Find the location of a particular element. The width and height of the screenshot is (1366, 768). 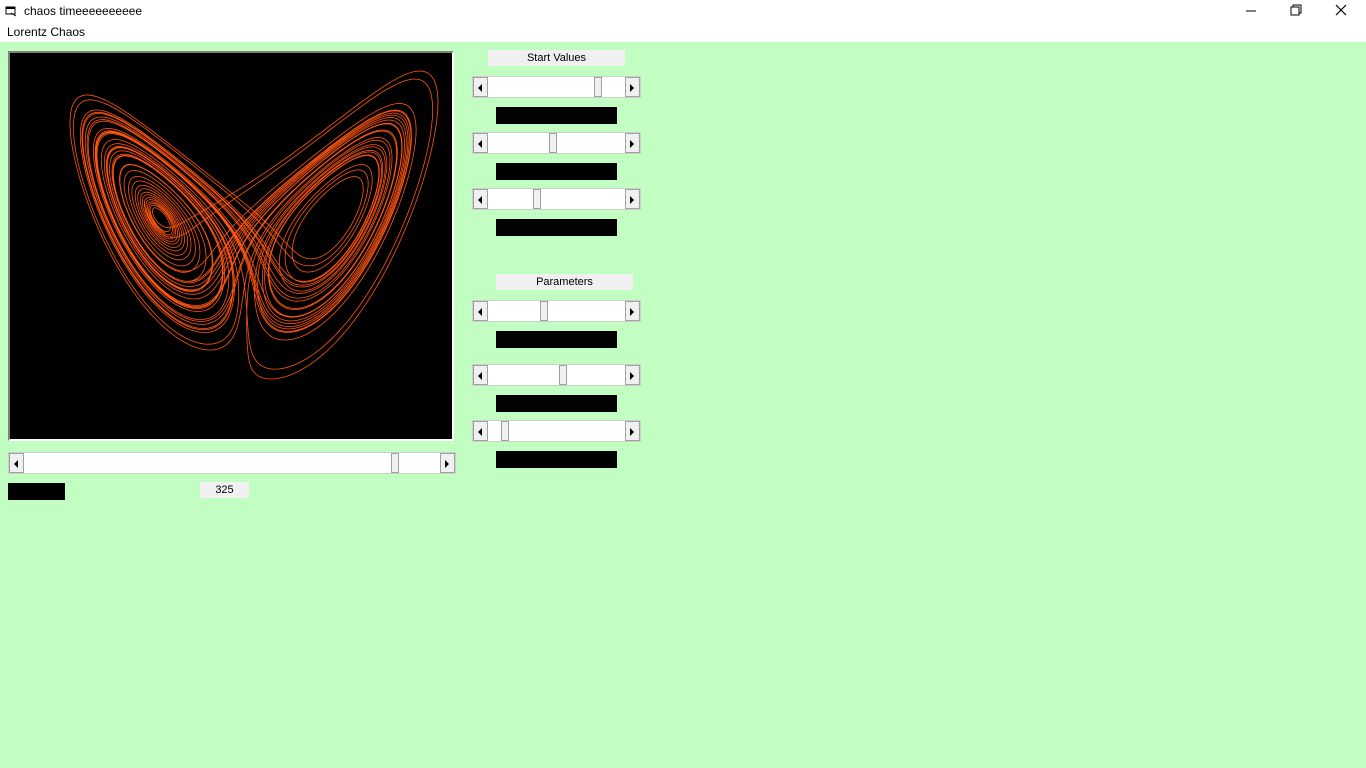

parameter-rho-scrollbar is located at coordinates (556, 375).